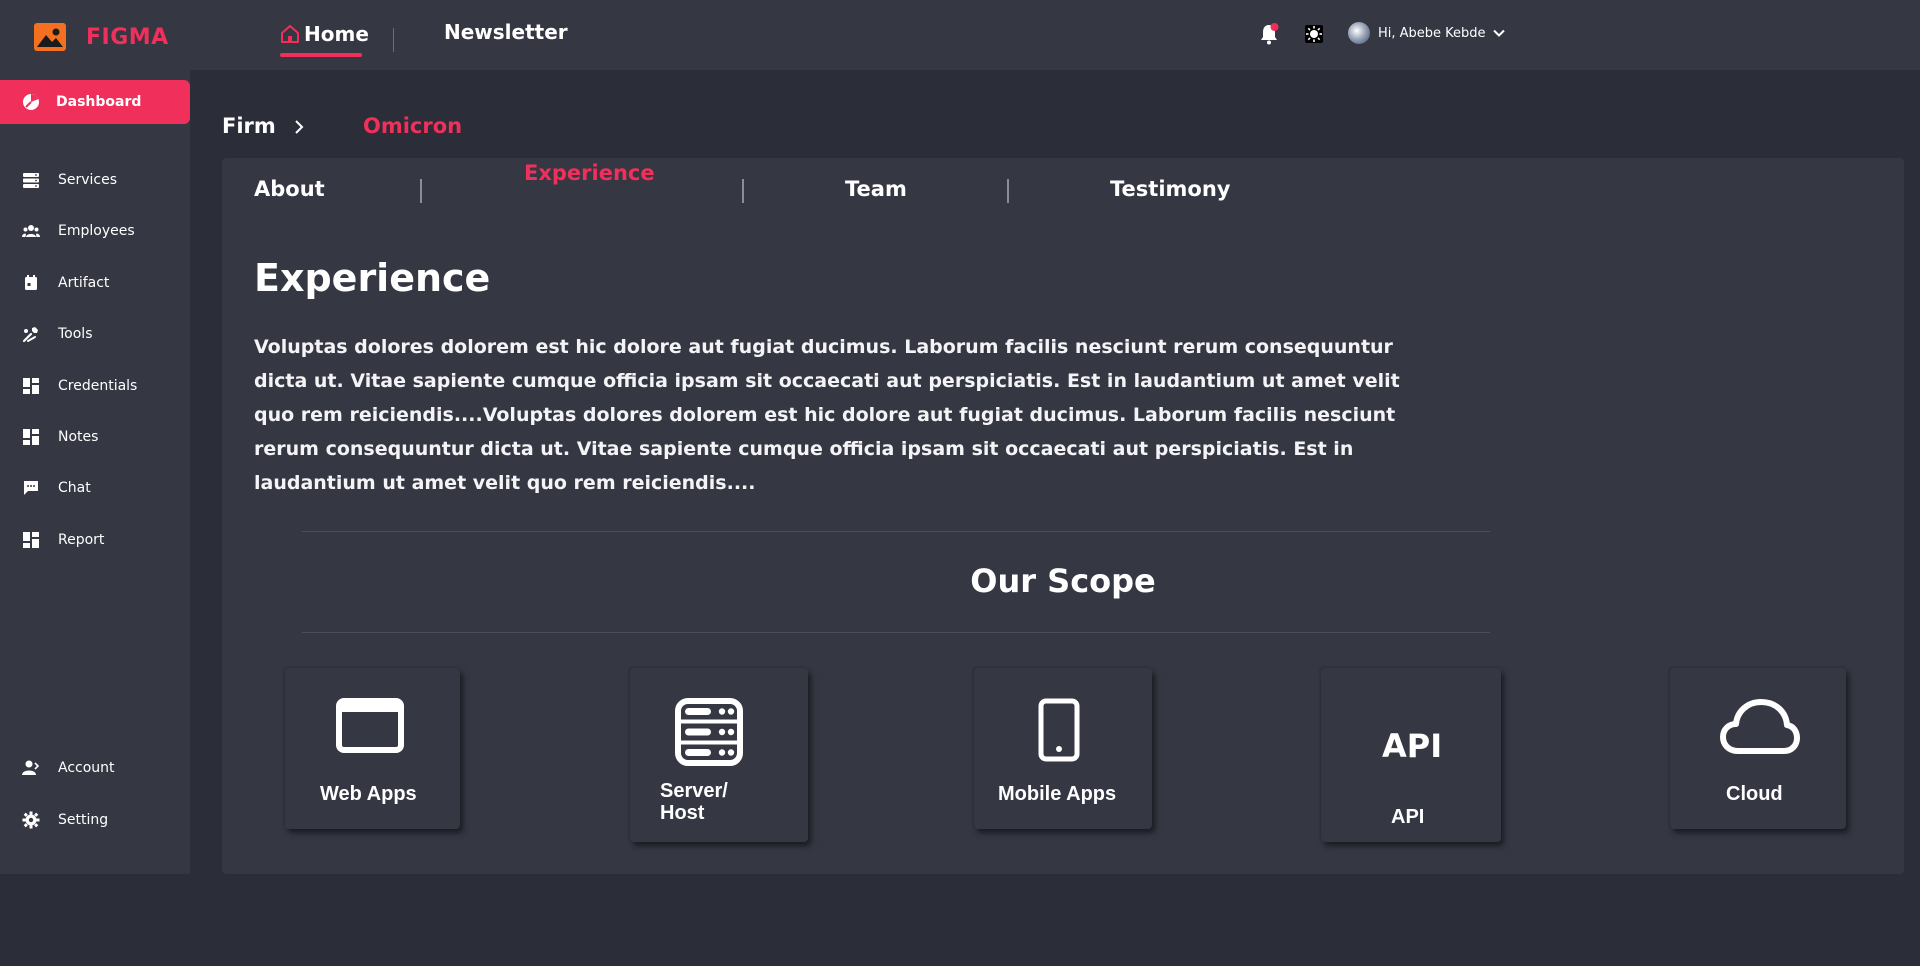  I want to click on sidebar-item-label: Services, so click(88, 180).